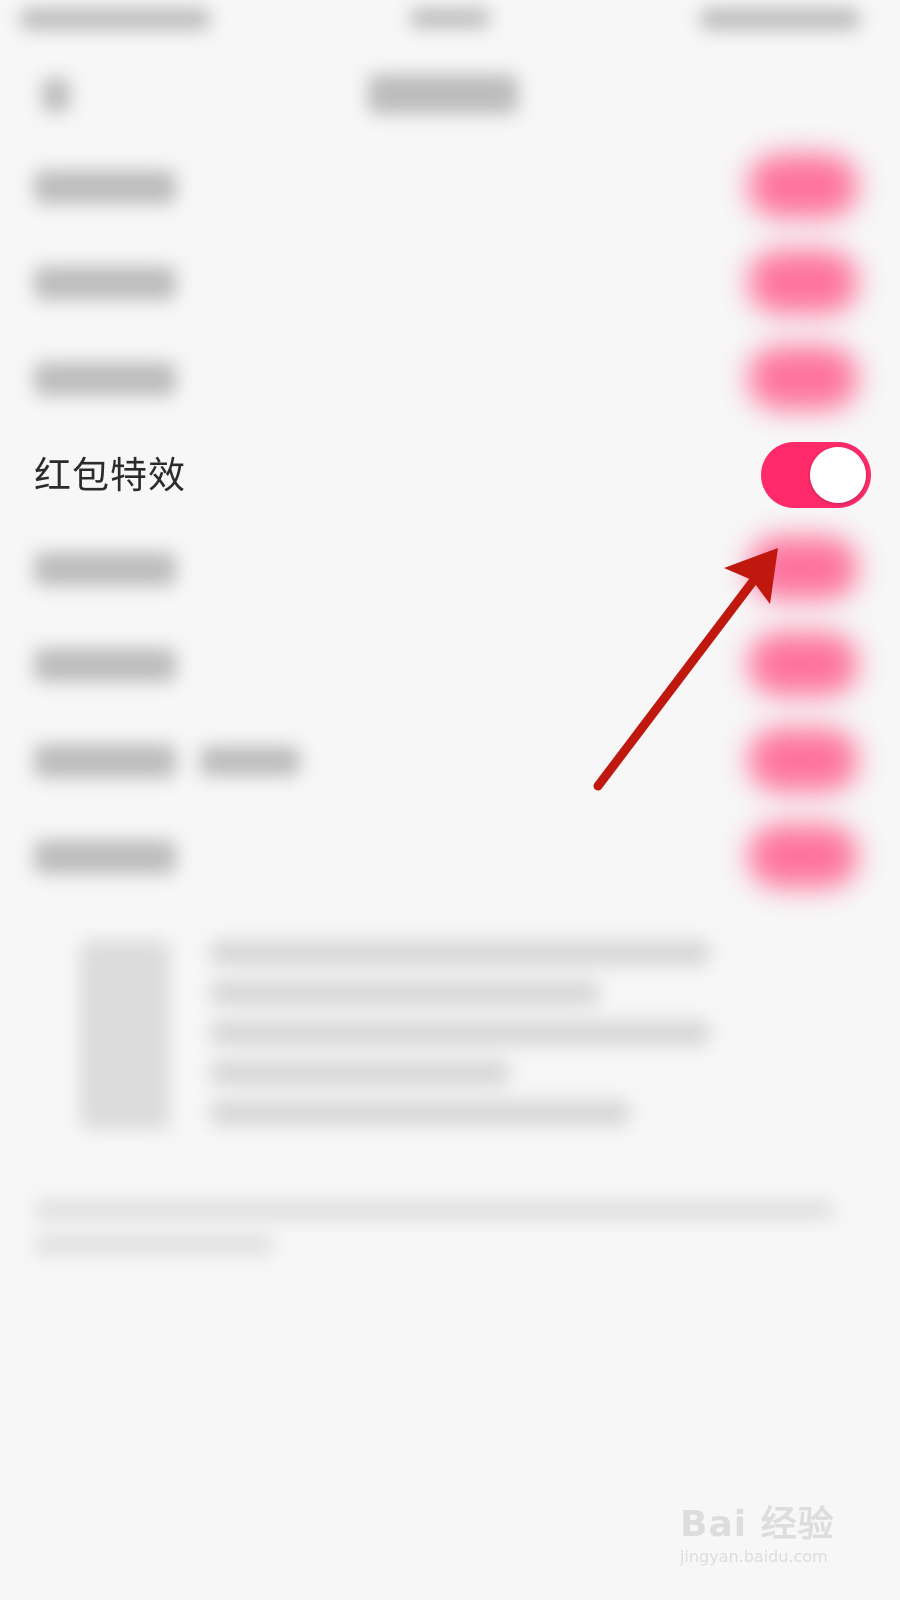 The height and width of the screenshot is (1600, 900). What do you see at coordinates (780, 19) in the screenshot?
I see `status-bar-right-blur` at bounding box center [780, 19].